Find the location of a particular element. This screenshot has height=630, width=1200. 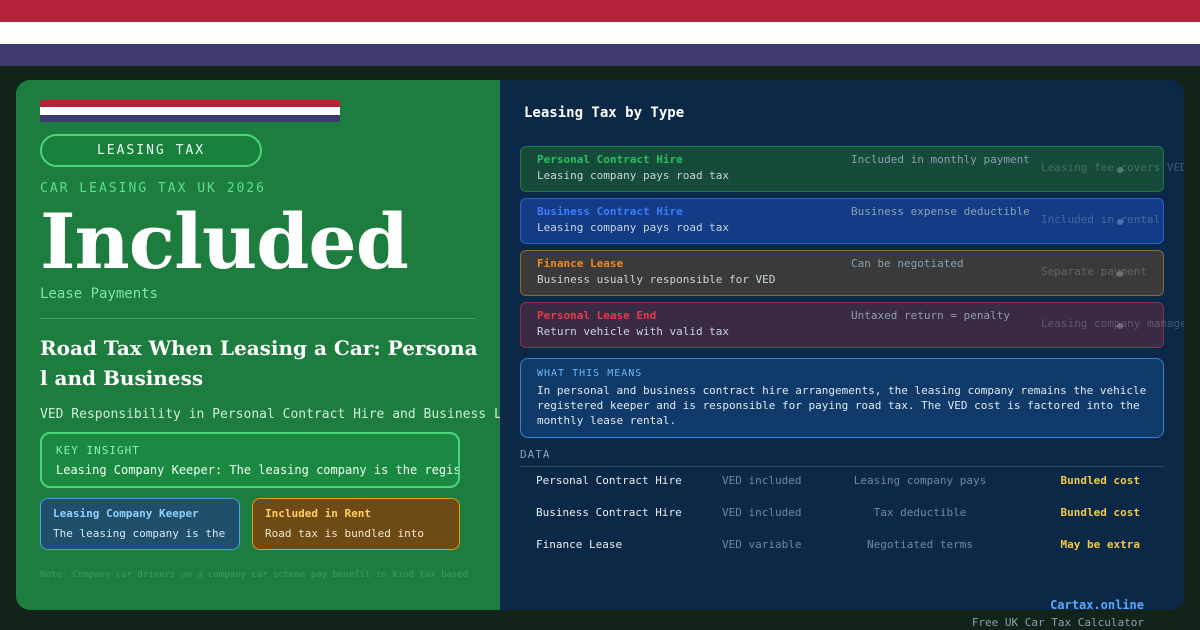

uk-flag-banner is located at coordinates (600, 33).